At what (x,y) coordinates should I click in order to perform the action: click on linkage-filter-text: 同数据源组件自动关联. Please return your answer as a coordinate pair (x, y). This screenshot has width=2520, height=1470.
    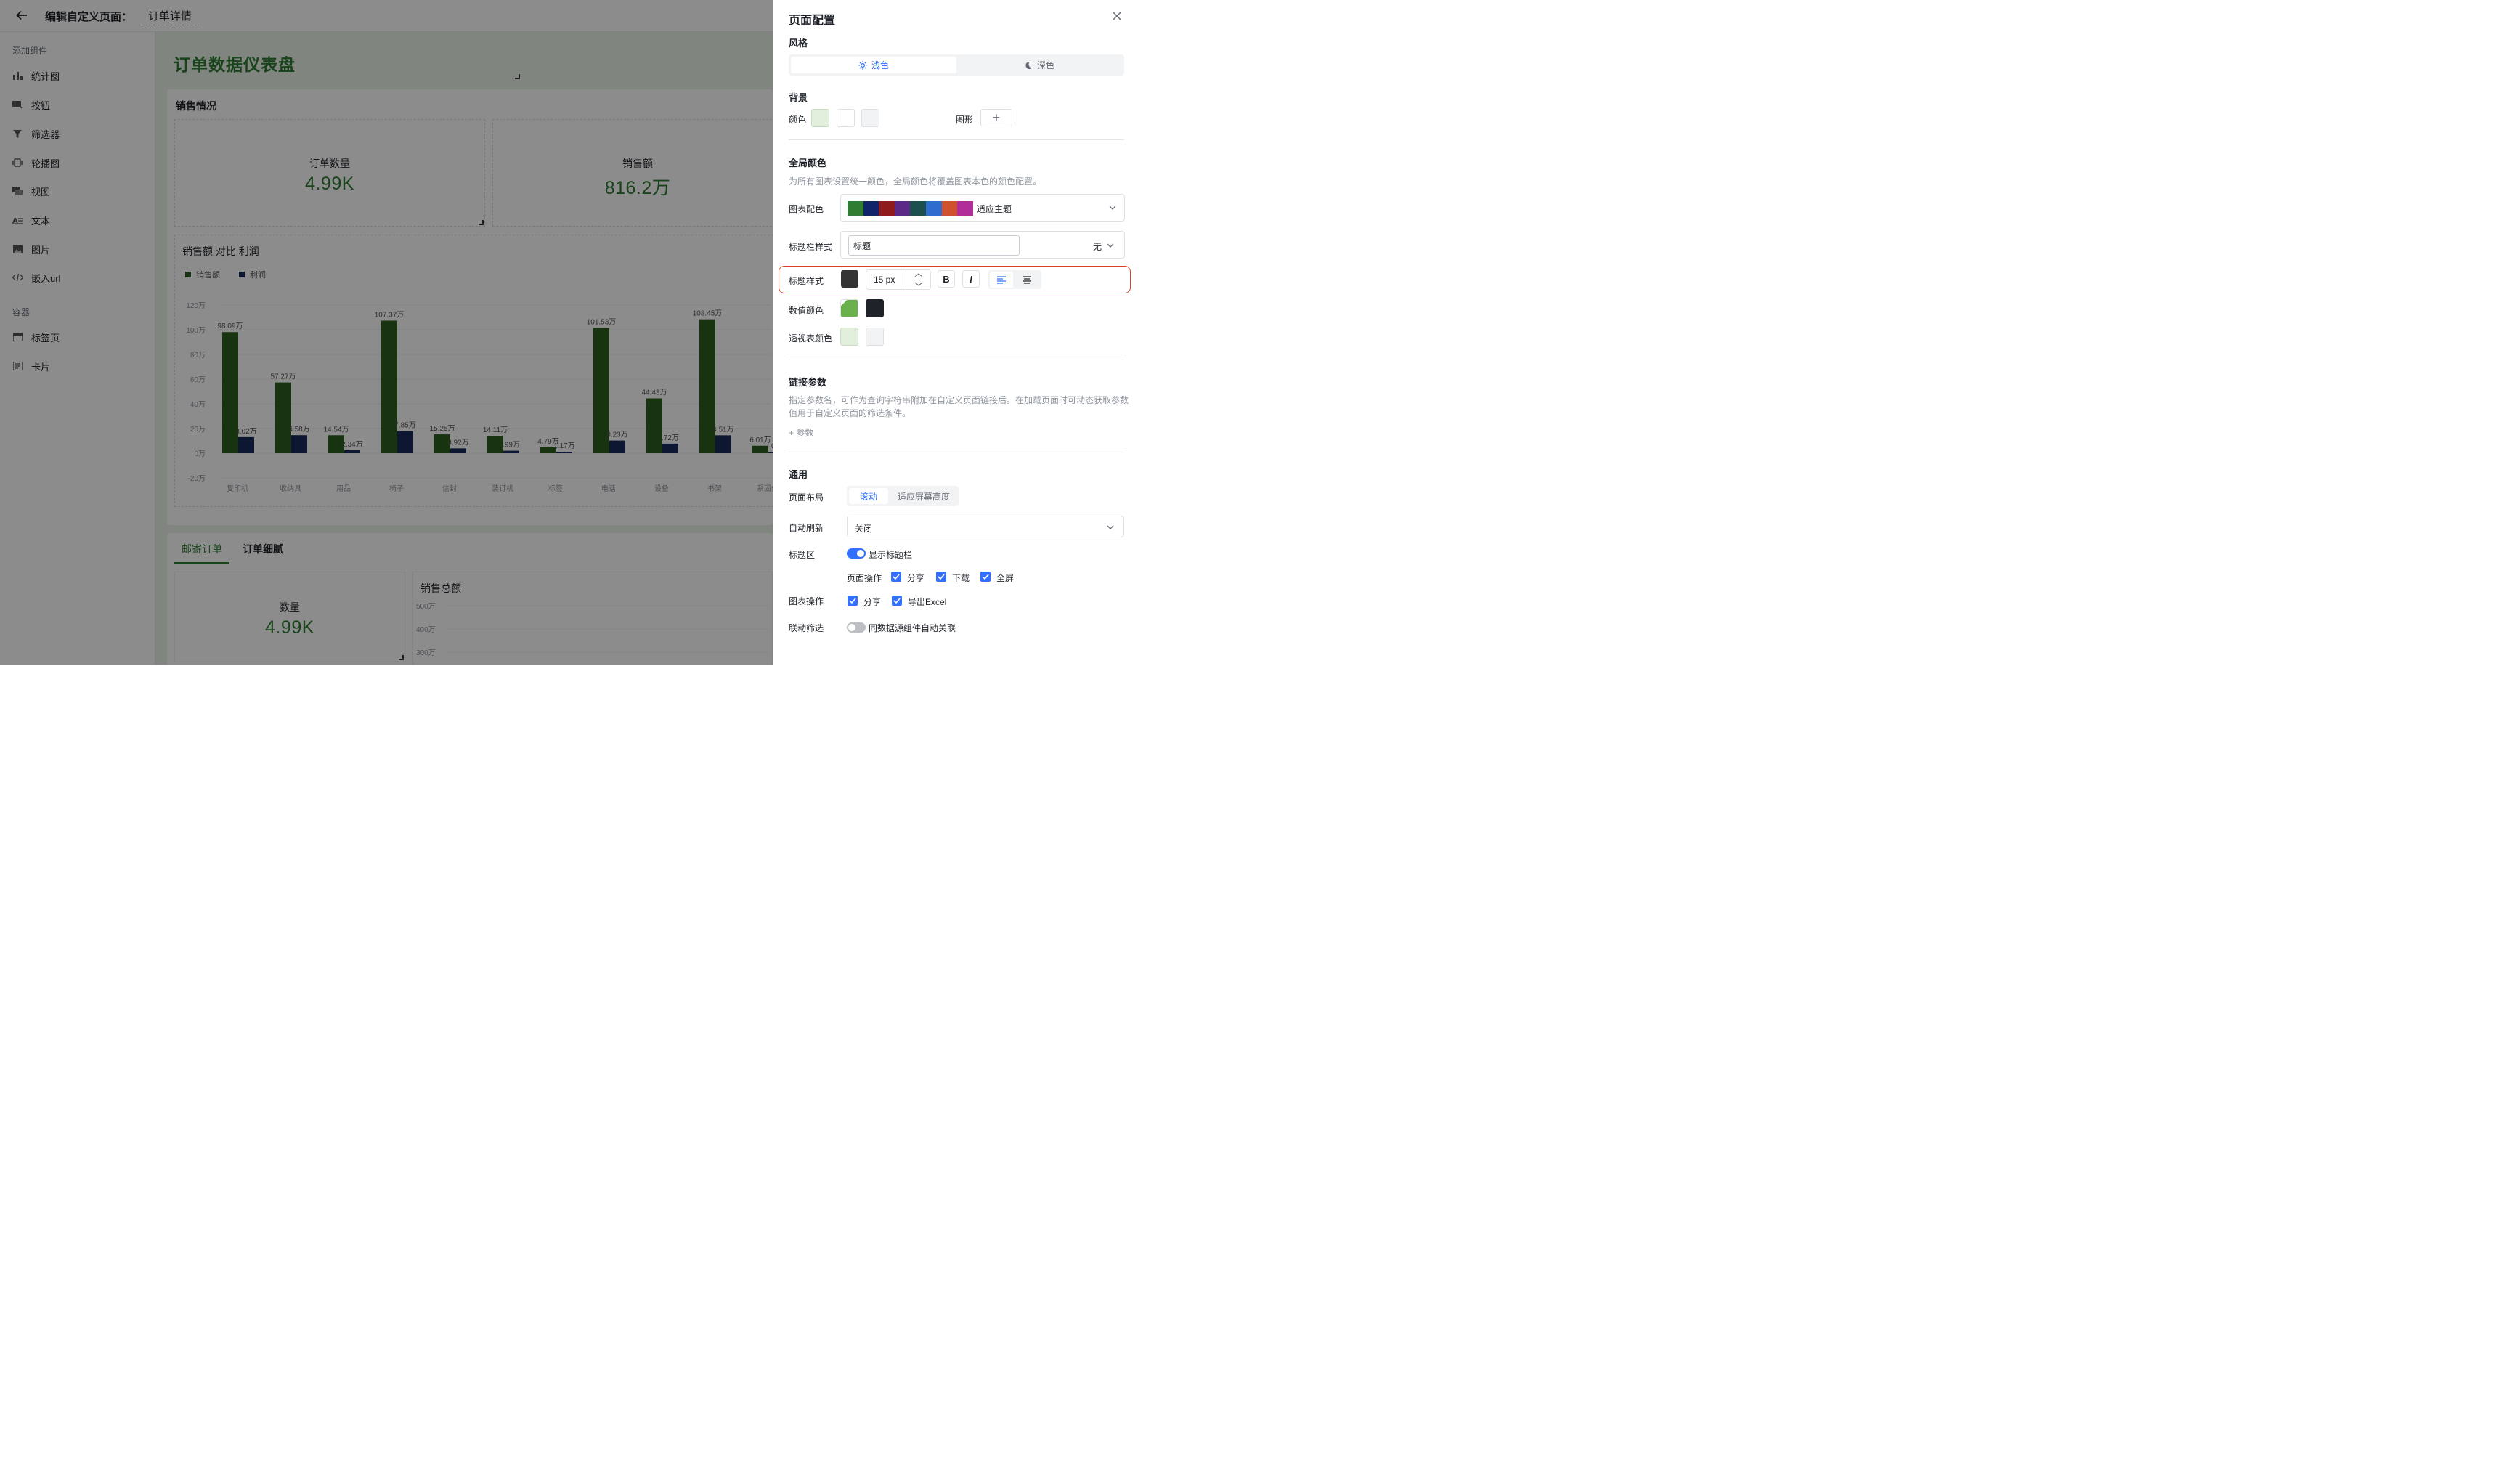
    Looking at the image, I should click on (912, 628).